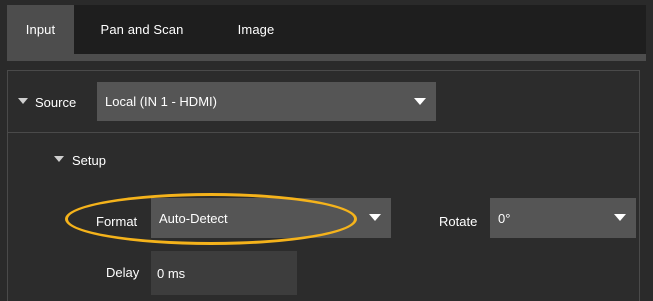 The image size is (653, 301). Describe the element at coordinates (123, 272) in the screenshot. I see `delay-label: Delay` at that location.